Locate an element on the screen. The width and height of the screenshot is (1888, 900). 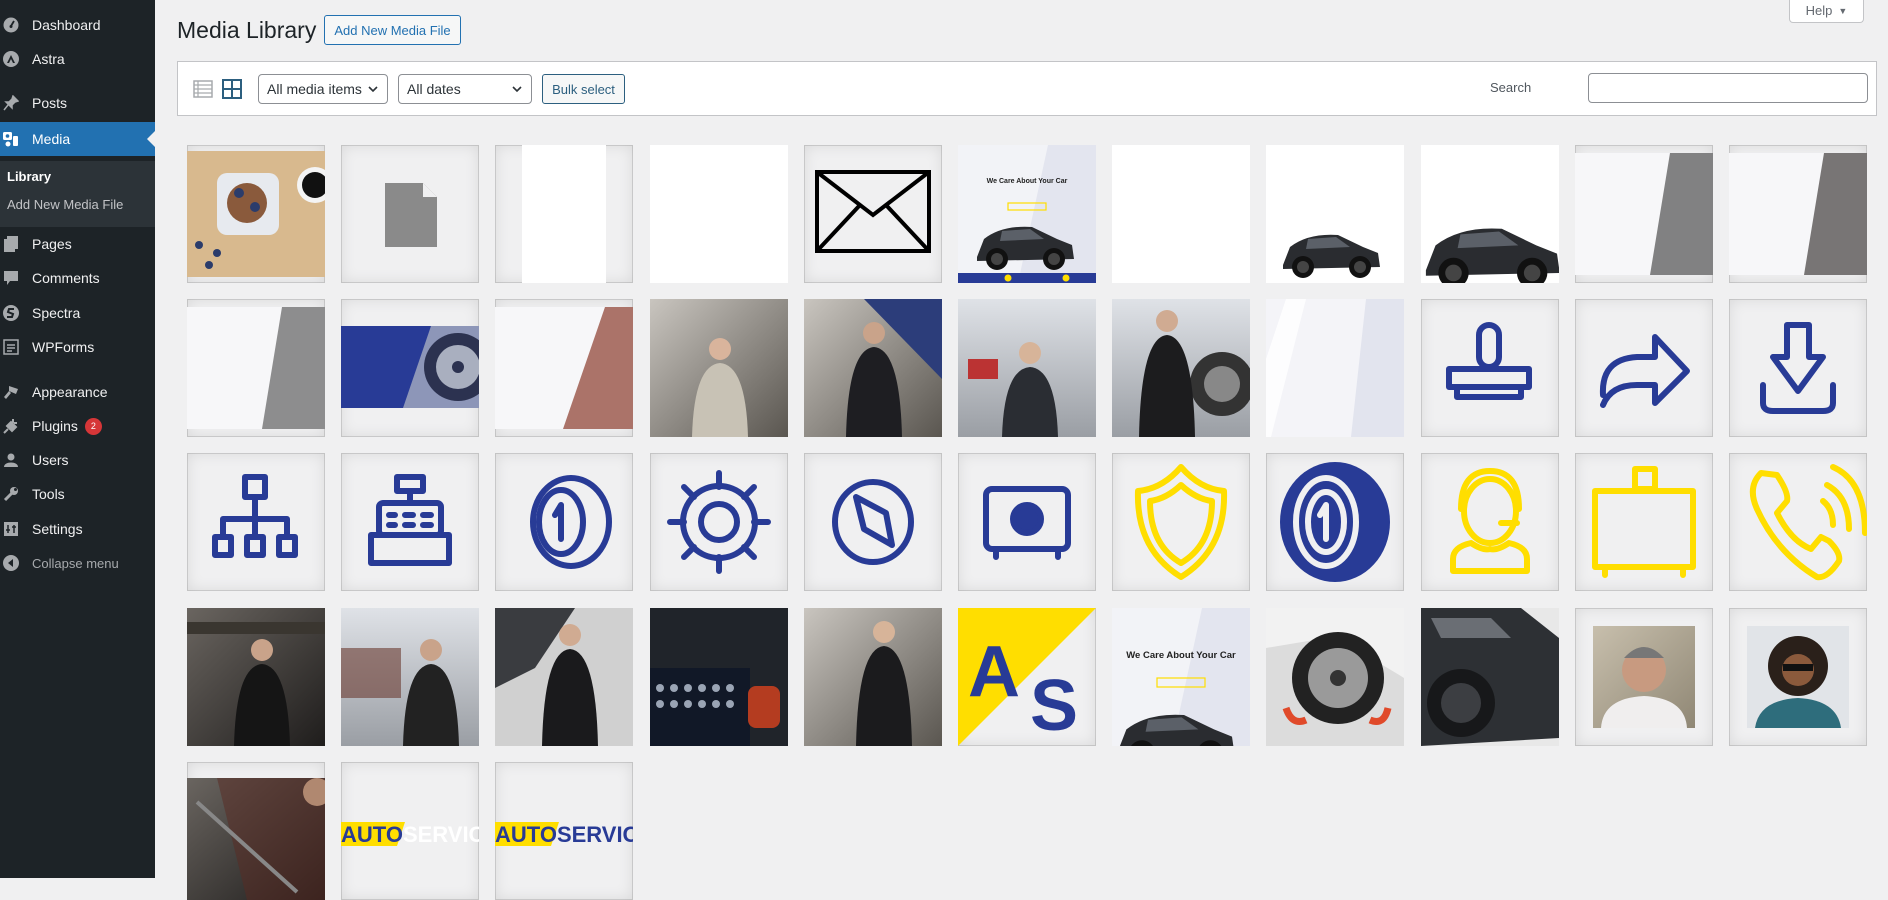
grid-view-icon is located at coordinates (232, 89).